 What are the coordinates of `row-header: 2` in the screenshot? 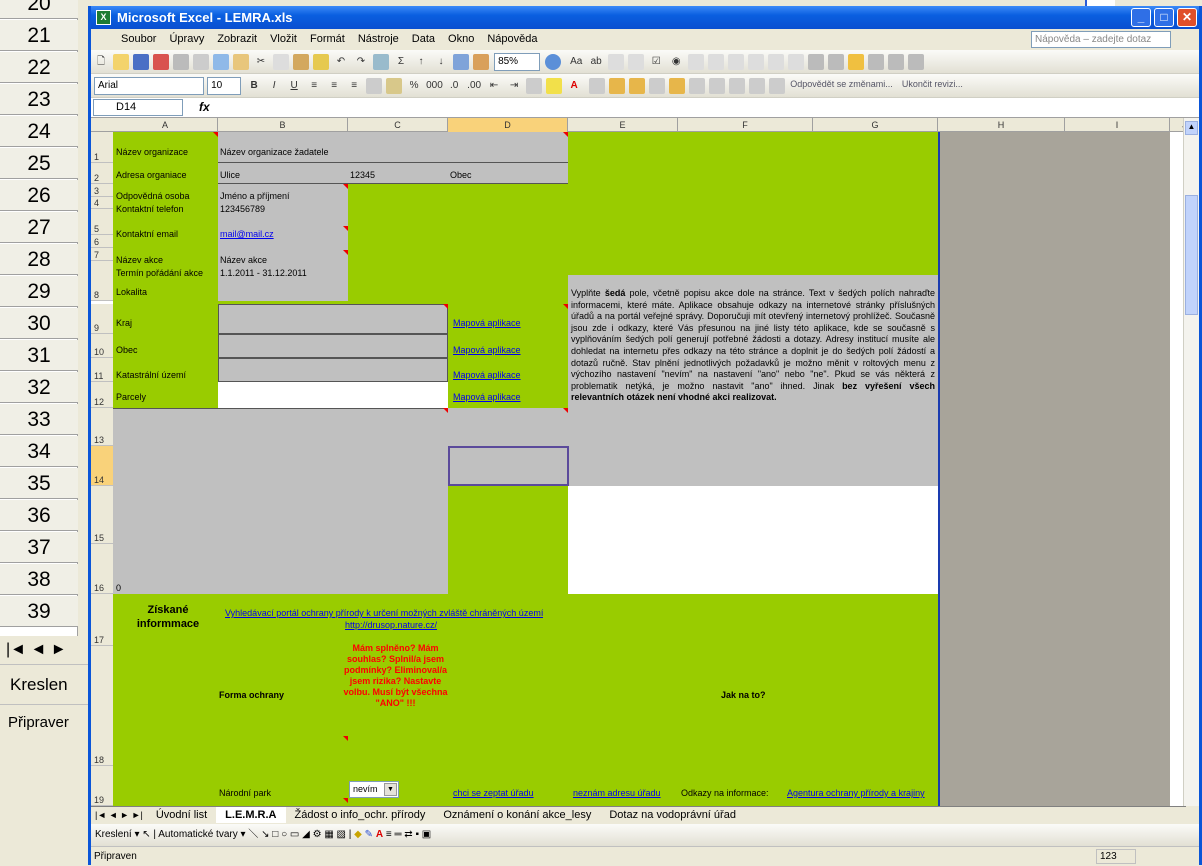 It's located at (102, 173).